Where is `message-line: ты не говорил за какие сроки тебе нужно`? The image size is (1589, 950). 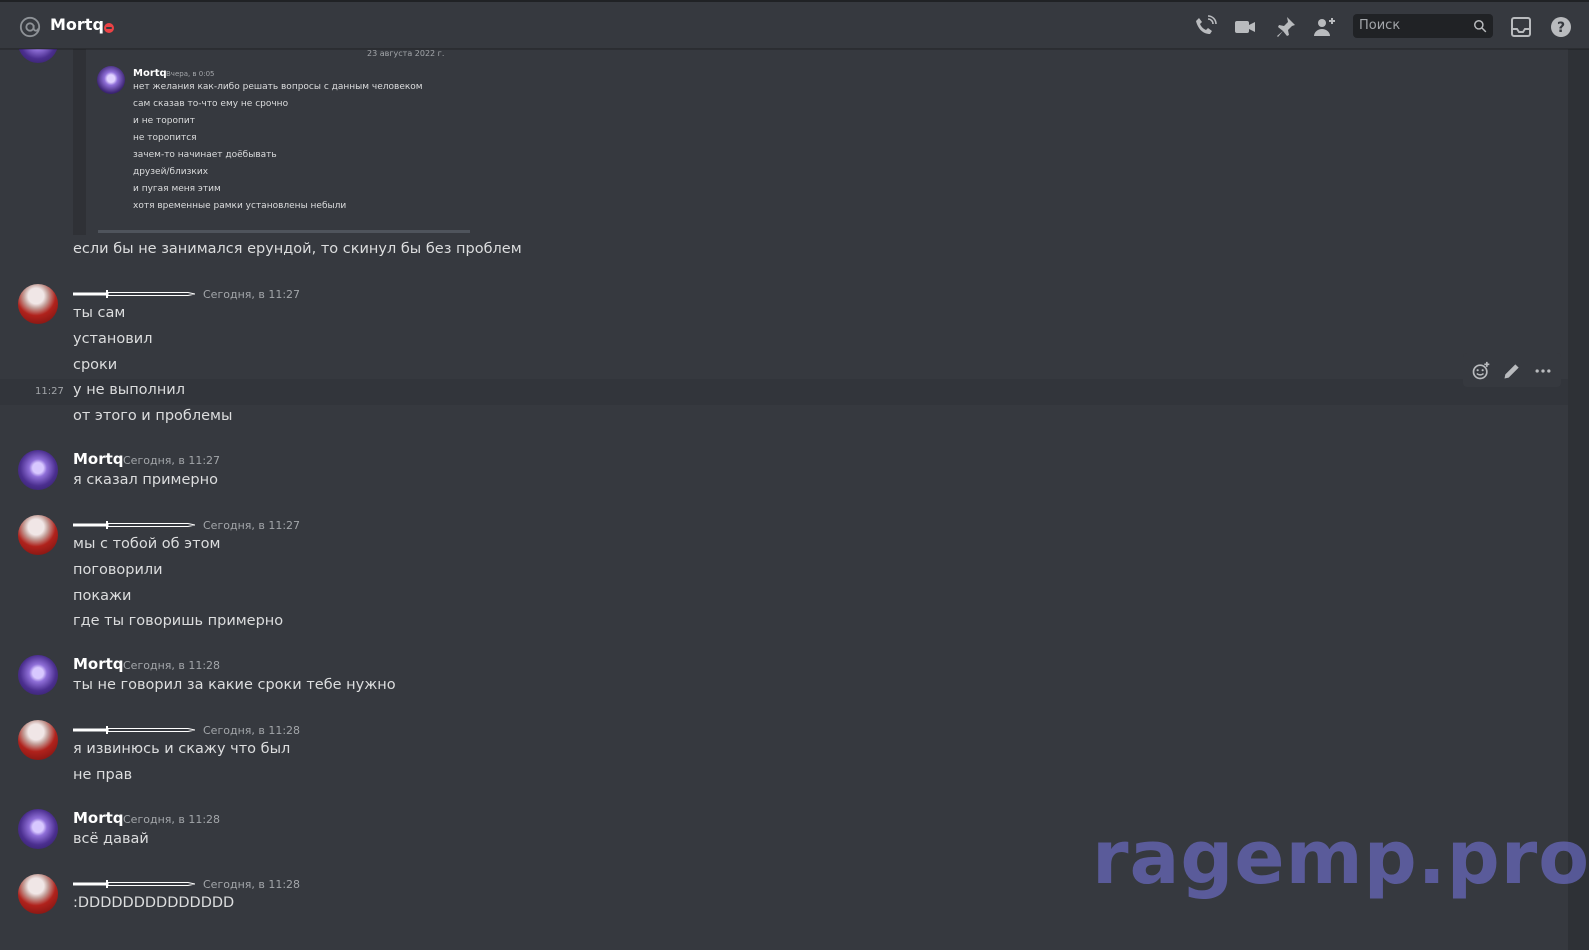
message-line: ты не говорил за какие сроки тебе нужно is located at coordinates (234, 685).